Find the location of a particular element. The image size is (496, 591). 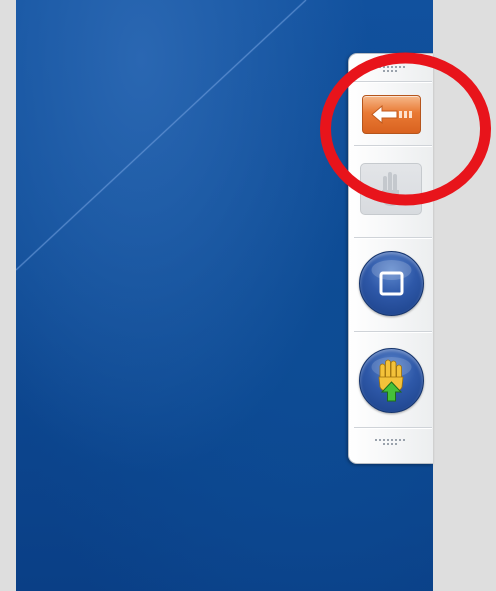

hand-upload-icon is located at coordinates (391, 379).